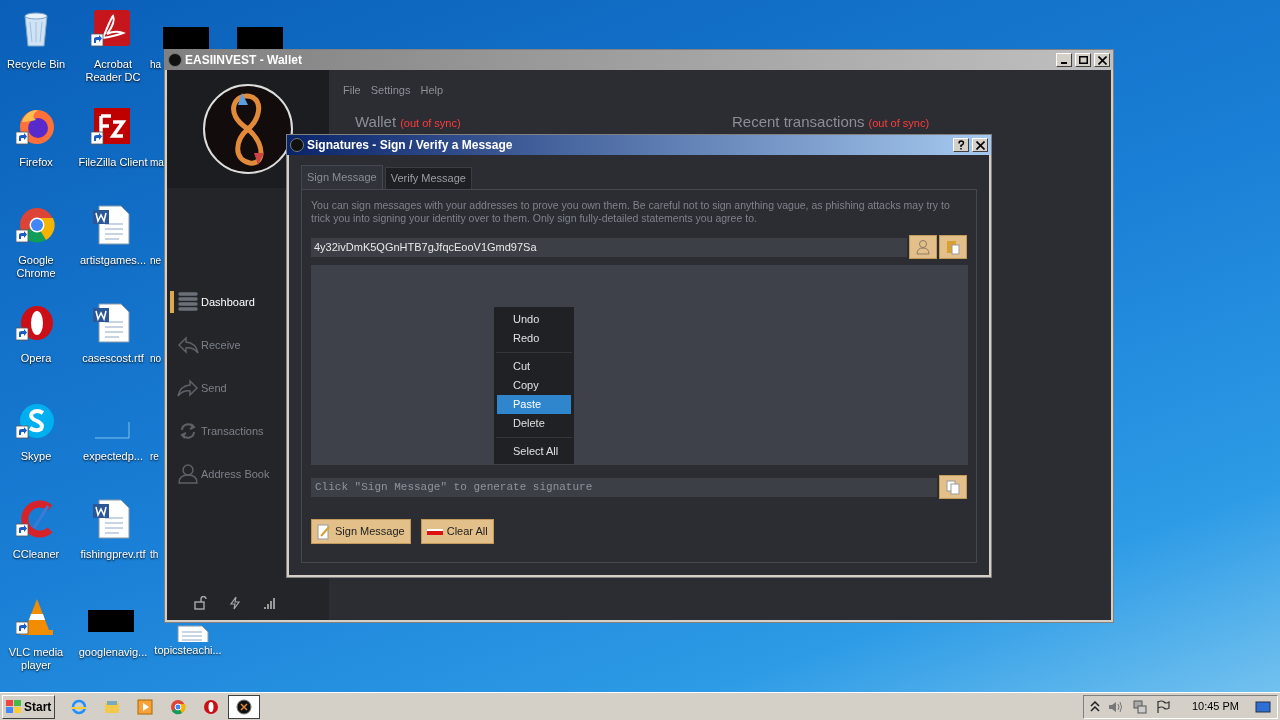 This screenshot has height=720, width=1280. Describe the element at coordinates (112, 706) in the screenshot. I see `folder-icon` at that location.